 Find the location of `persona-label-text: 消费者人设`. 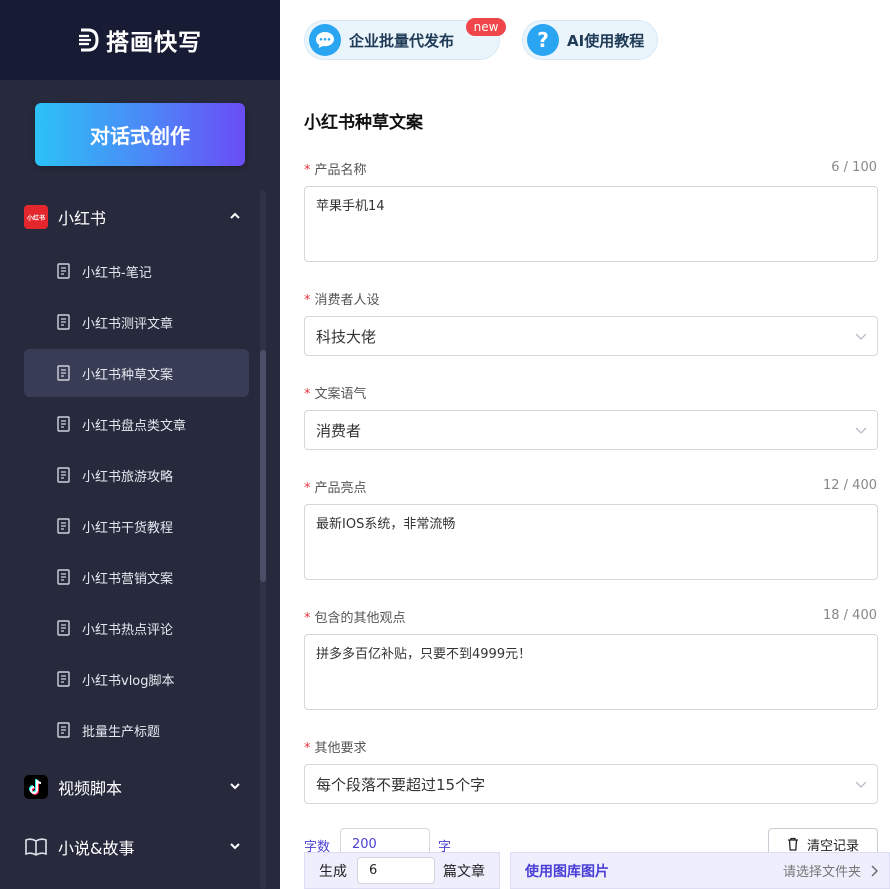

persona-label-text: 消费者人设 is located at coordinates (347, 300).